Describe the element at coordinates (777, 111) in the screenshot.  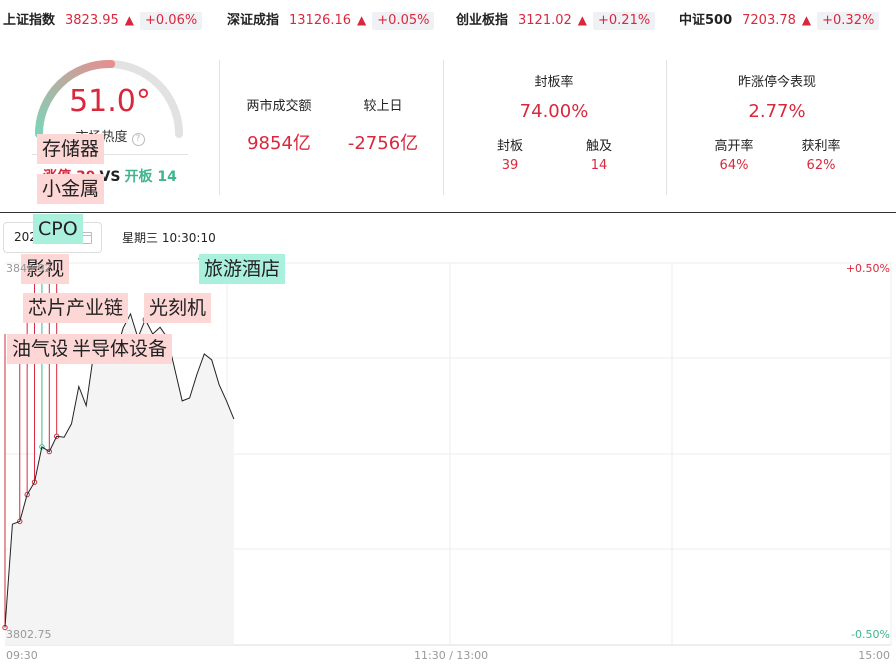
I see `yesterday-value: 2.77%` at that location.